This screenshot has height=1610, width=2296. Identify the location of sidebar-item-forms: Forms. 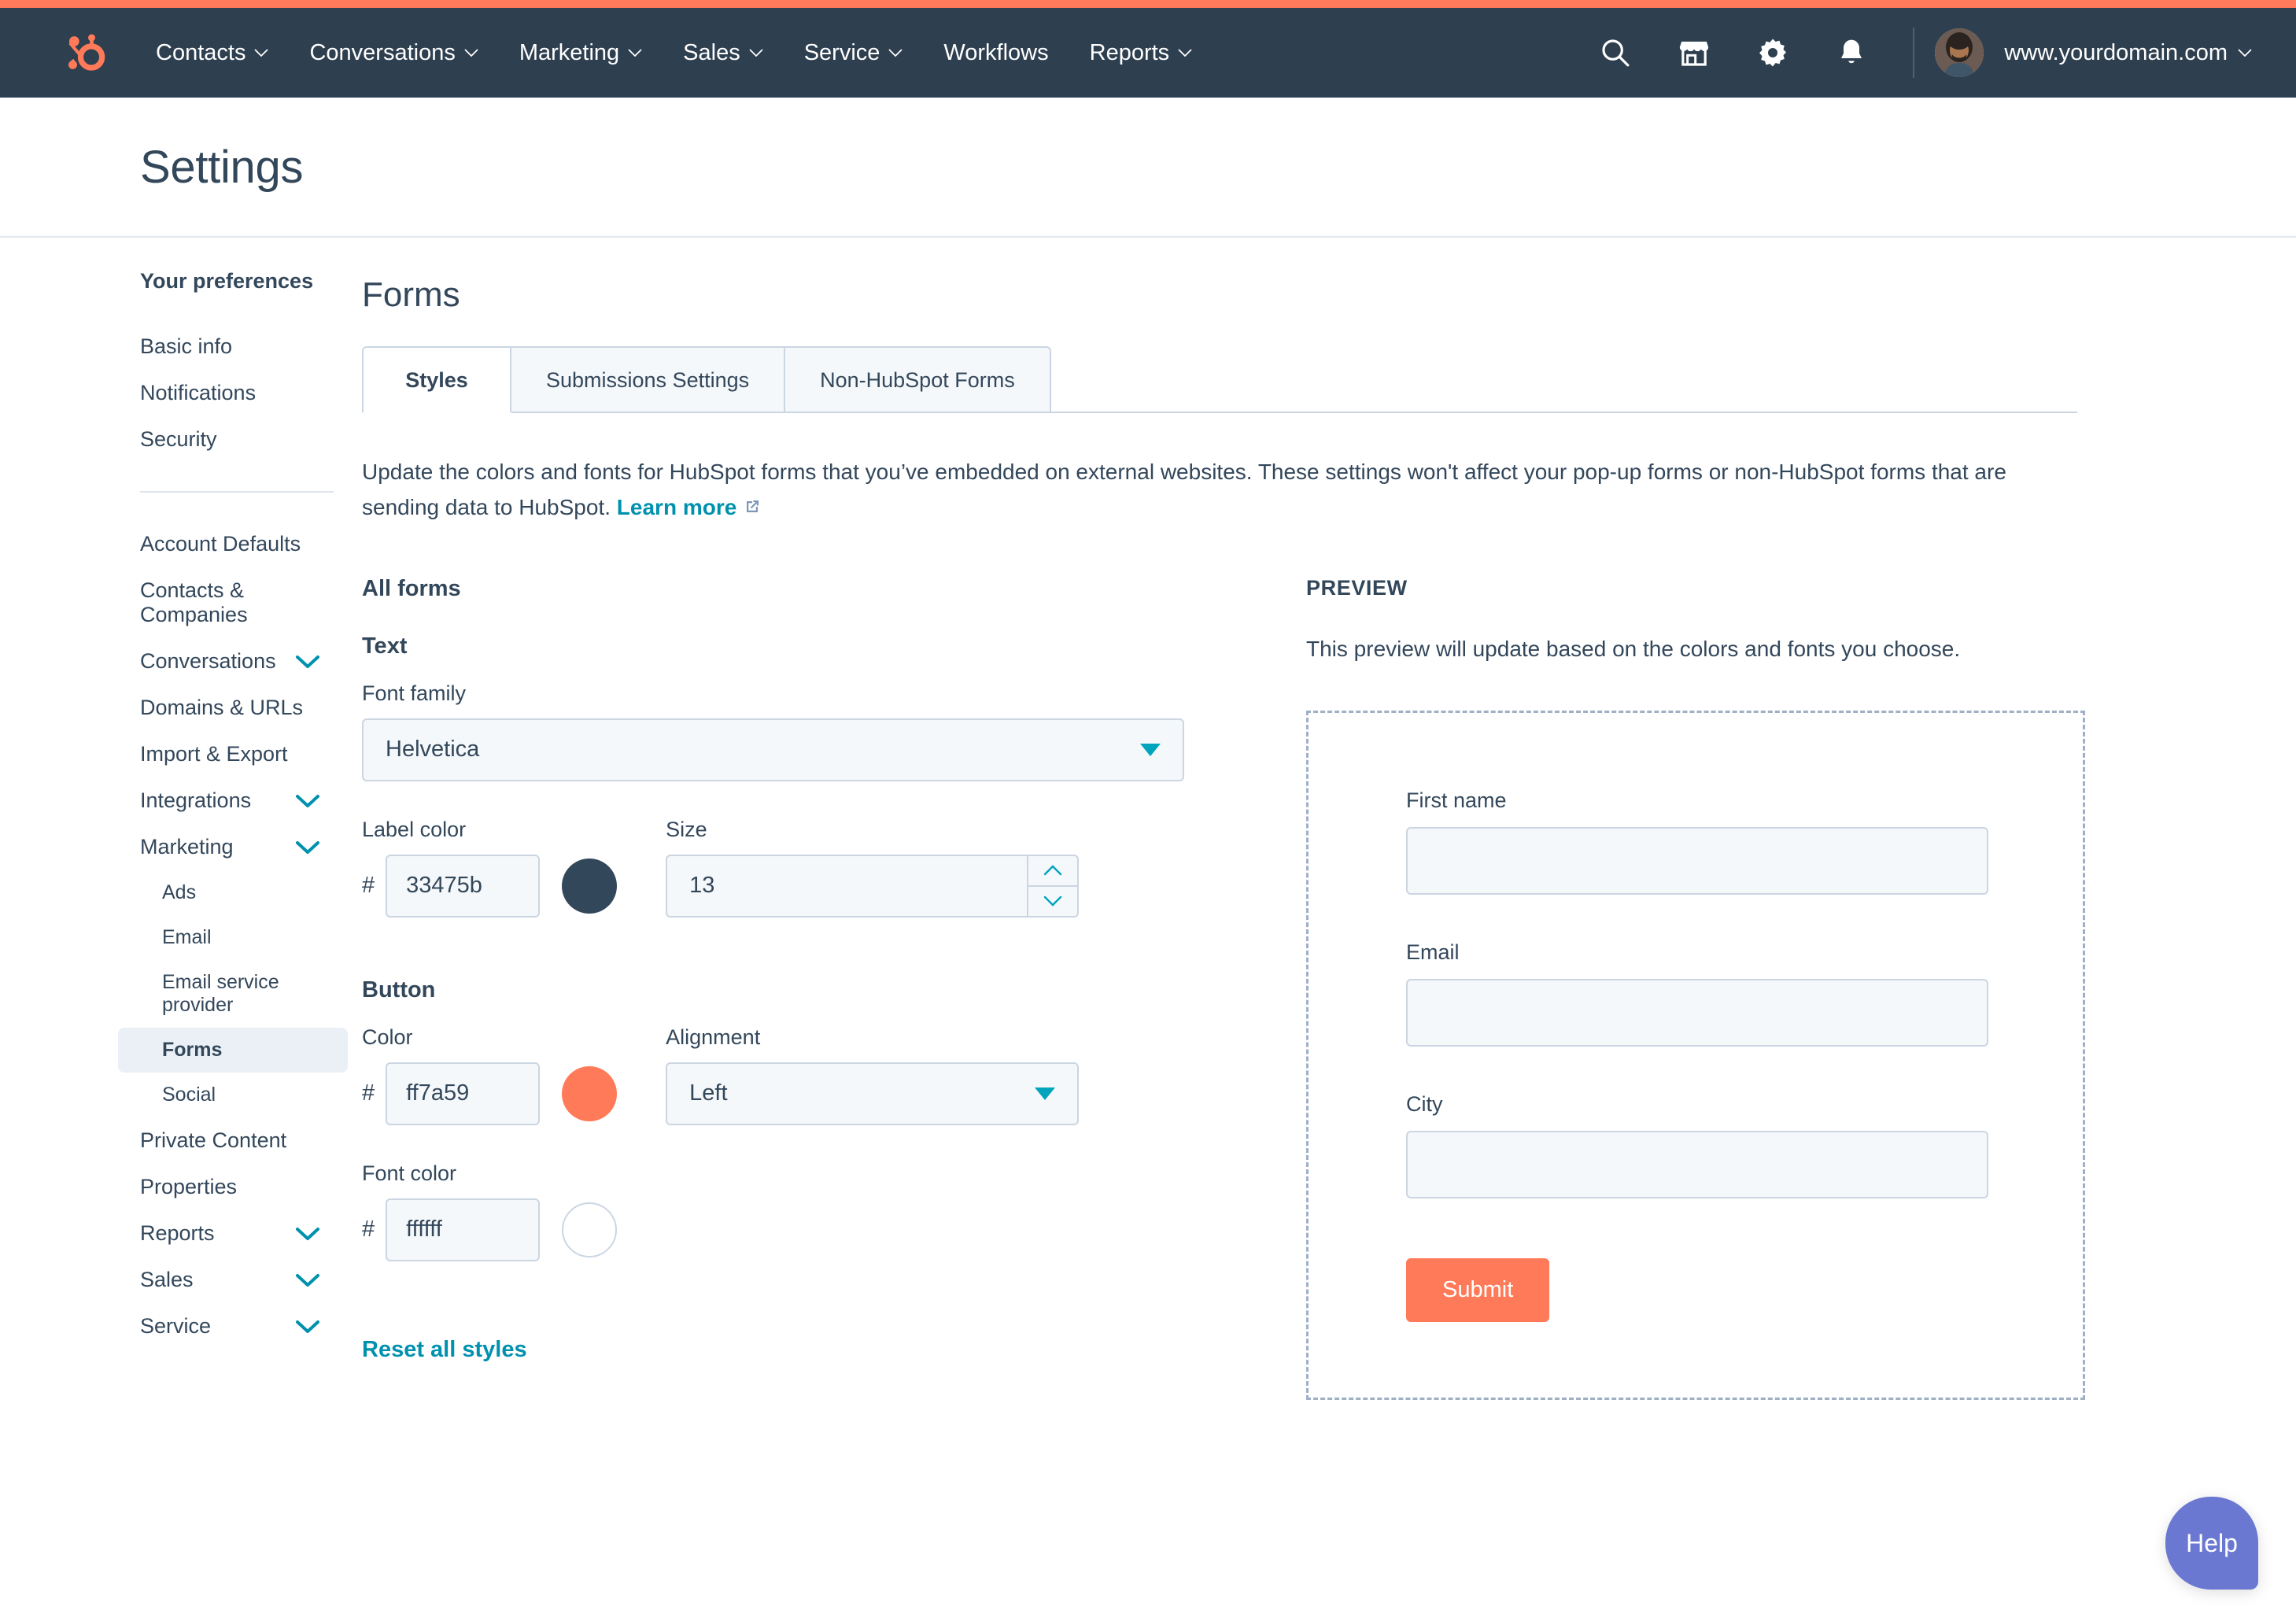
(233, 1050).